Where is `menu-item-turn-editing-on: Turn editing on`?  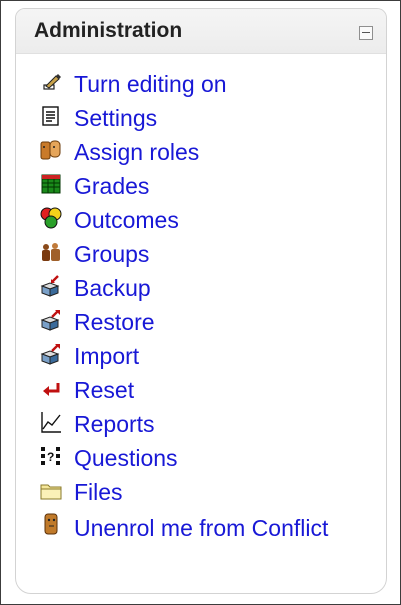
menu-item-turn-editing-on: Turn editing on is located at coordinates (201, 84).